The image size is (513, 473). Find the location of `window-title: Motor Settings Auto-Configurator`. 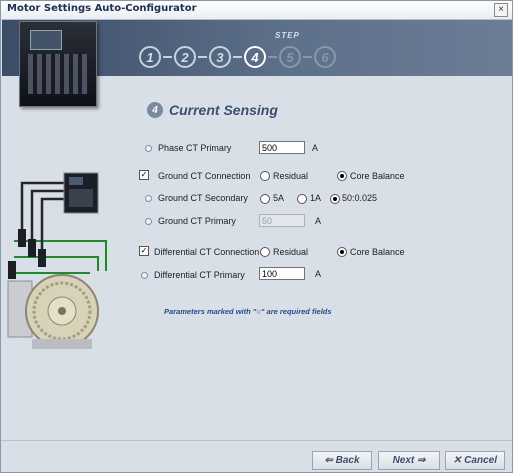

window-title: Motor Settings Auto-Configurator is located at coordinates (102, 8).